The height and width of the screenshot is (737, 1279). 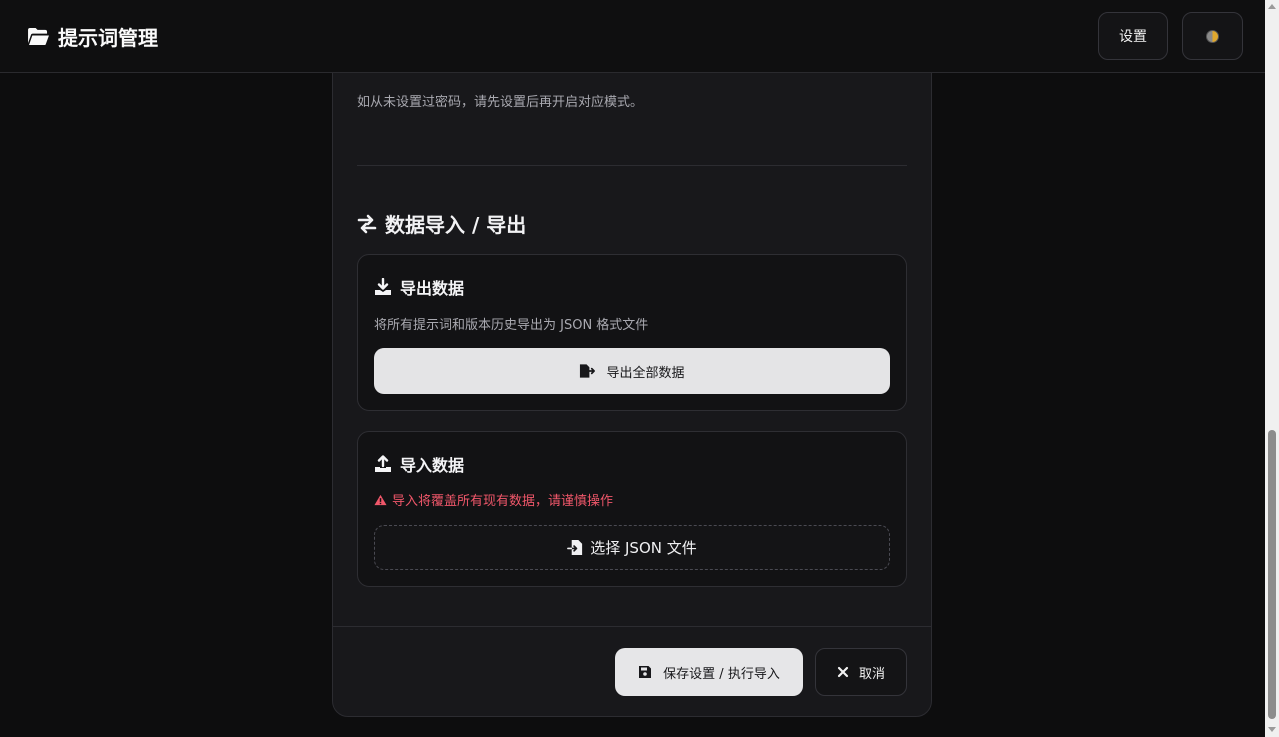 What do you see at coordinates (1170, 36) in the screenshot?
I see `header-actions: 设置` at bounding box center [1170, 36].